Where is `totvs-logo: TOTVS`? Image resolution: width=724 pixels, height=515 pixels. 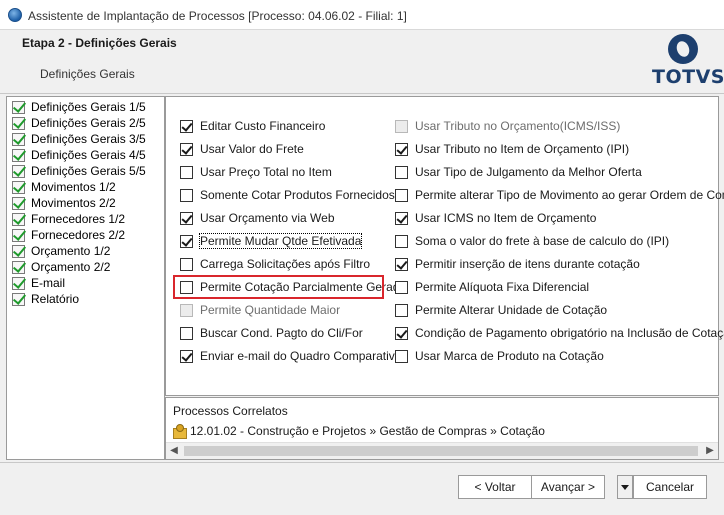 totvs-logo: TOTVS is located at coordinates (687, 62).